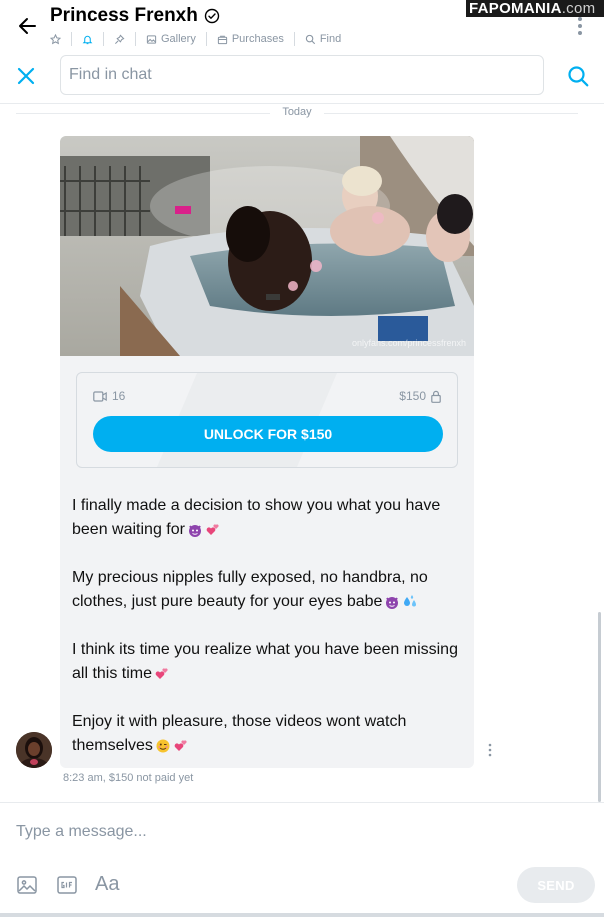  I want to click on locked-content-card: 16 $150 UNLOCK FOR $150, so click(267, 420).